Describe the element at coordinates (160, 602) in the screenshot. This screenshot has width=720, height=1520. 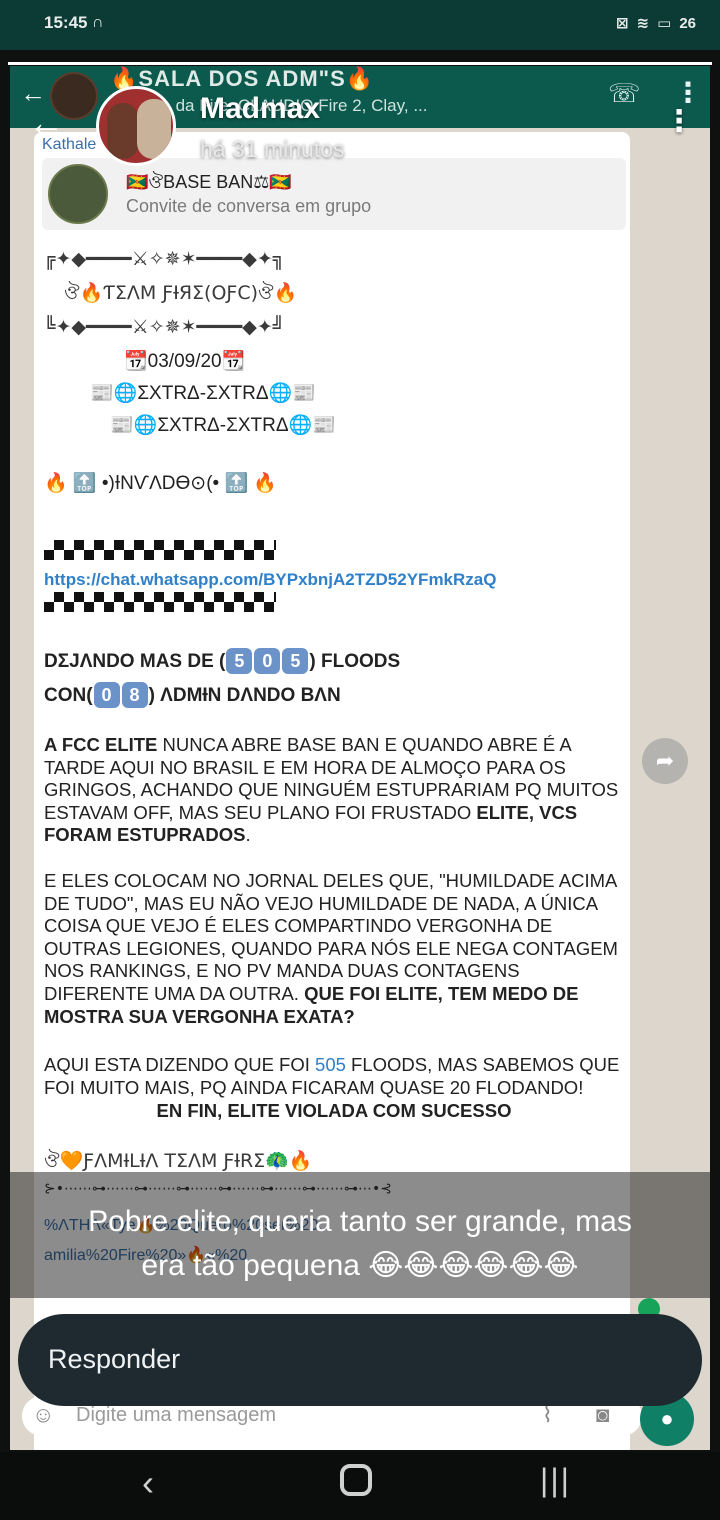
I see `checker-decor-bottom` at that location.